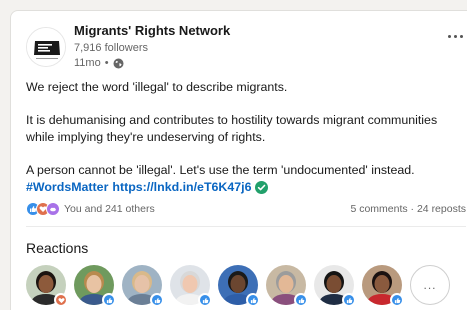 The image size is (467, 310). I want to click on verified-check-icon, so click(262, 187).